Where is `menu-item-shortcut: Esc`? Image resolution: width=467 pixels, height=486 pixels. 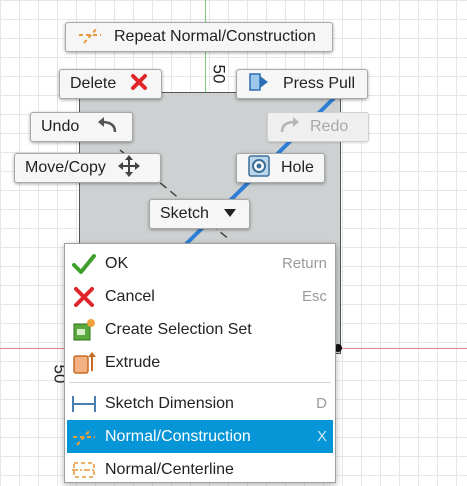
menu-item-shortcut: Esc is located at coordinates (314, 296).